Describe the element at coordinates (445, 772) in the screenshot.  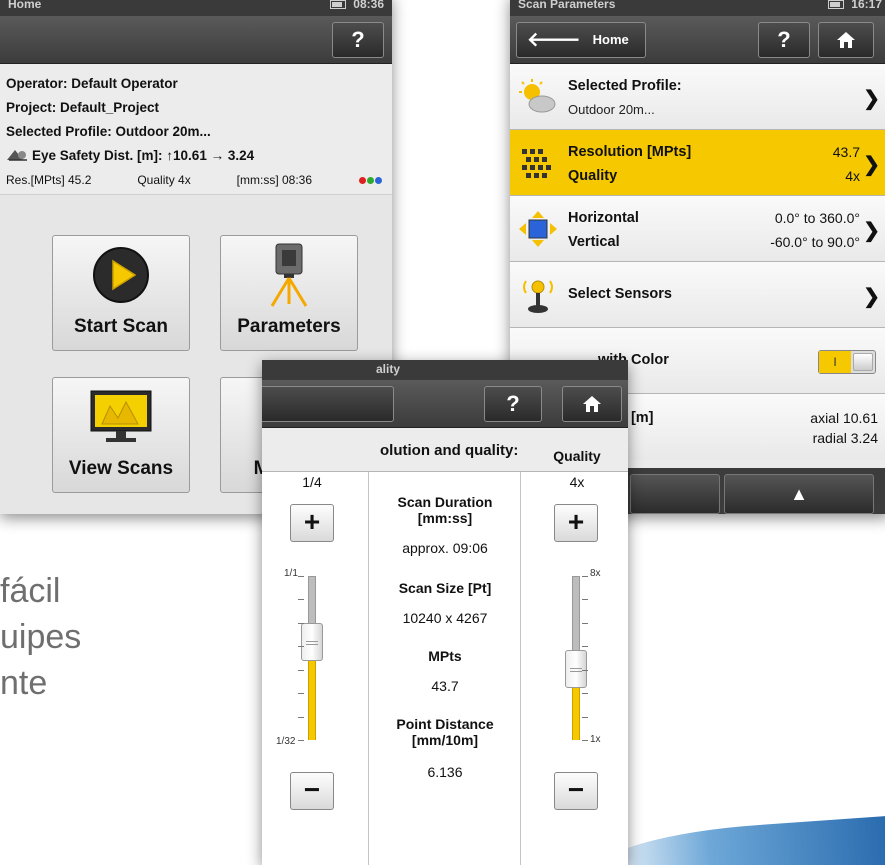
I see `point-distance-value: 6.136` at that location.